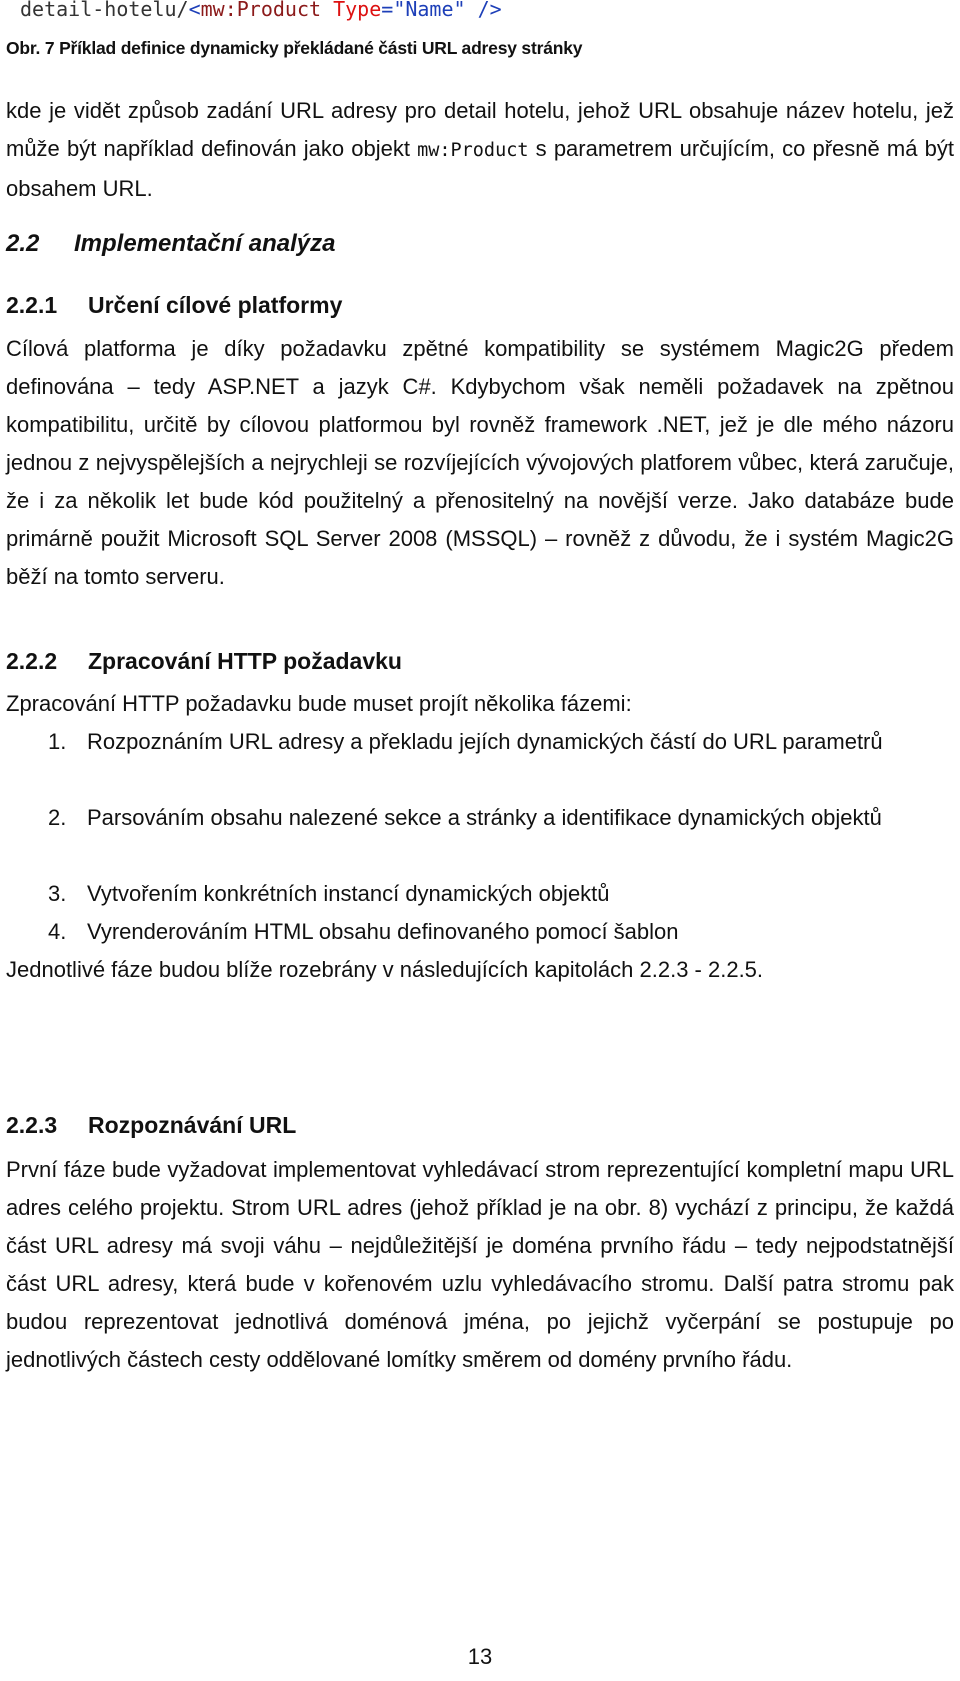  I want to click on section-heading-2-2-1: 2.2.1 Určení cílové platformy, so click(480, 305).